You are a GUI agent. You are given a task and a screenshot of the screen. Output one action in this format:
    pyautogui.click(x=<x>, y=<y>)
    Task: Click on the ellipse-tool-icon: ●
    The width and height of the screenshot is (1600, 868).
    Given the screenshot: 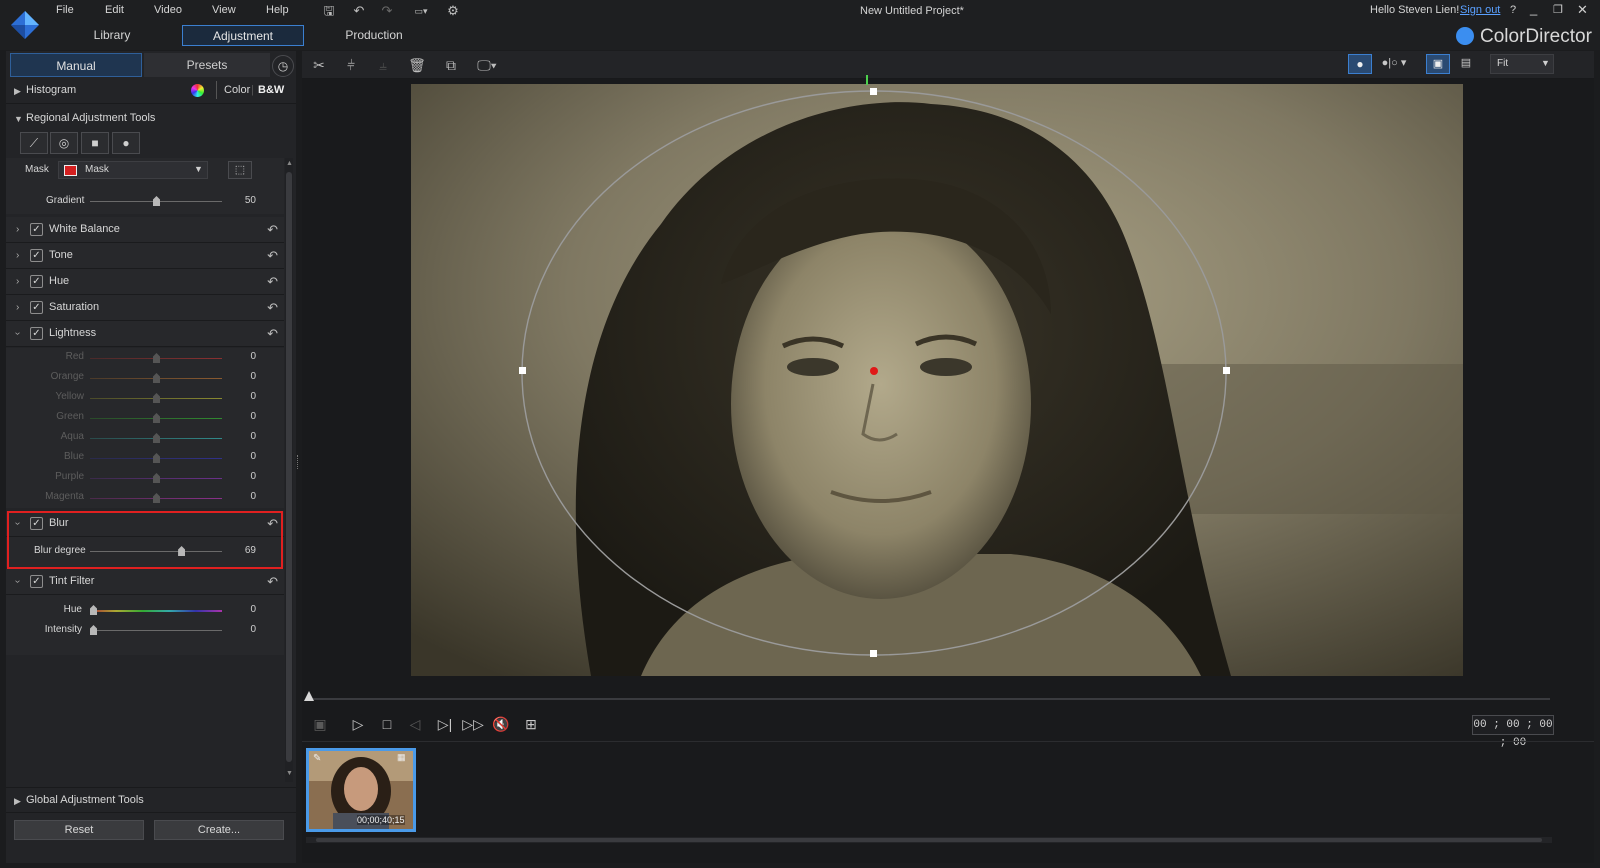 What is the action you would take?
    pyautogui.click(x=126, y=143)
    